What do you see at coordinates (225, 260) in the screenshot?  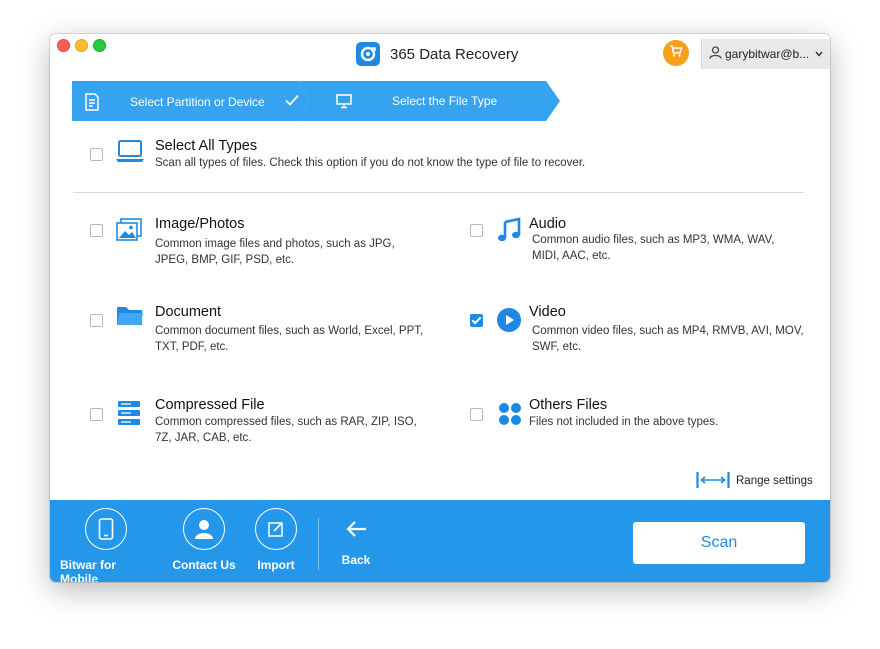 I see `image-description-2: JPEG, BMP, GIF, PSD, etc.` at bounding box center [225, 260].